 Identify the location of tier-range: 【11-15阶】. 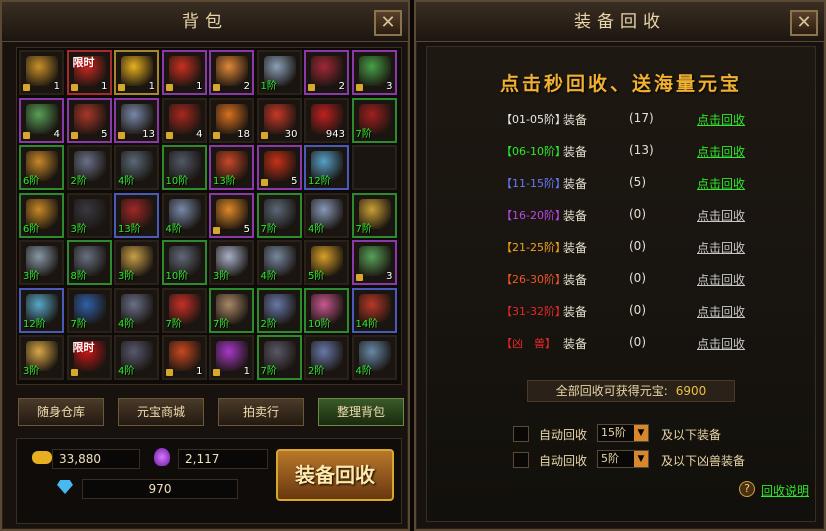
(533, 183).